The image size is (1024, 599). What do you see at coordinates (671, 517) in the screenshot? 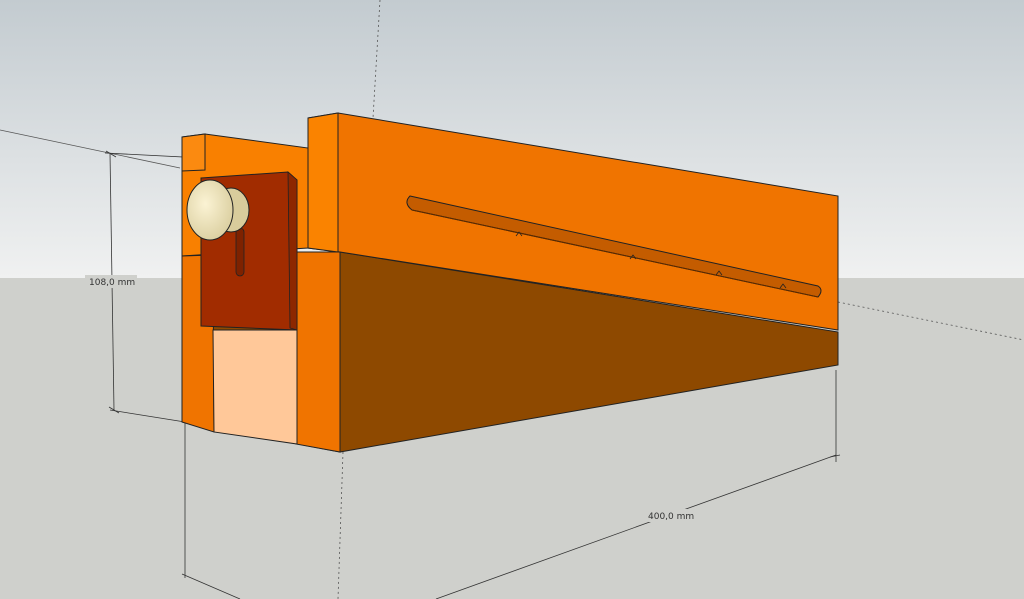
I see `length-dimension-label: 400,0 mm` at bounding box center [671, 517].